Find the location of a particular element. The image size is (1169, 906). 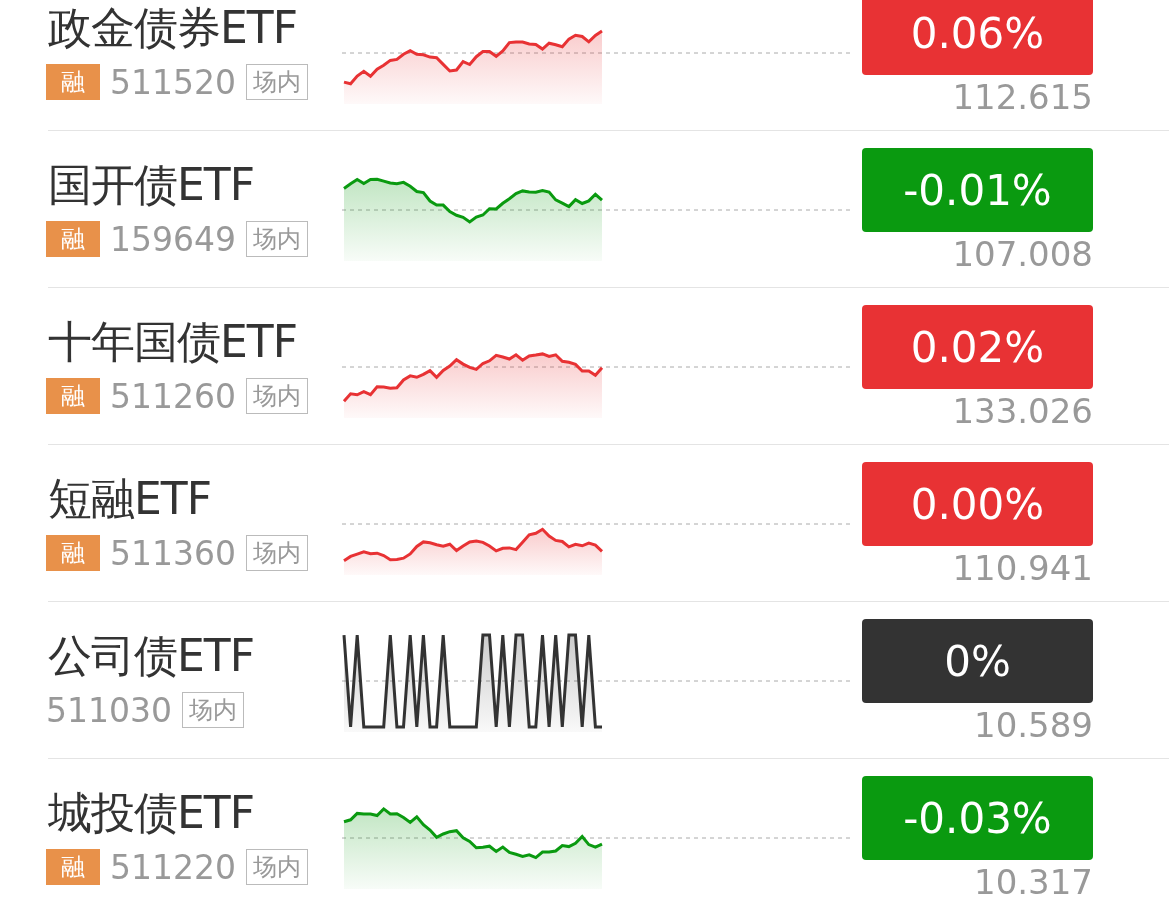

fund-name: 公司债ETF is located at coordinates (151, 656).